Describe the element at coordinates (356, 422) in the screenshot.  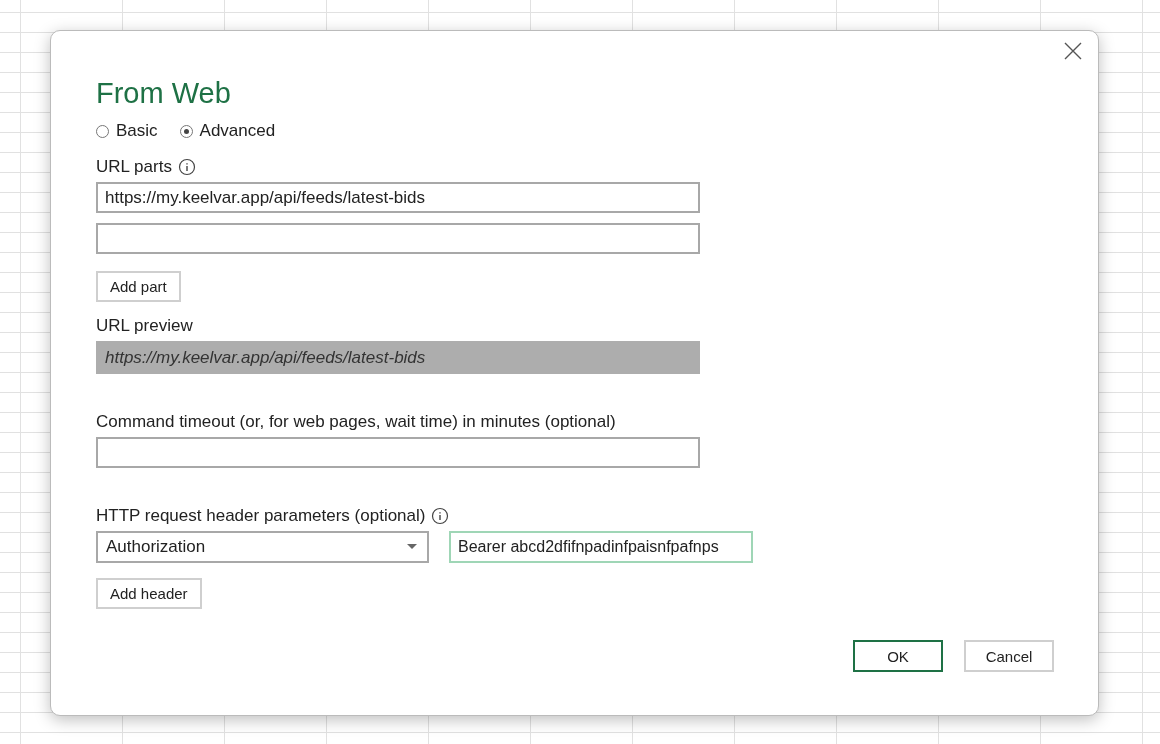
I see `field-label: Command timeout (or, for web pages, wait time) in minutes (optional)` at that location.